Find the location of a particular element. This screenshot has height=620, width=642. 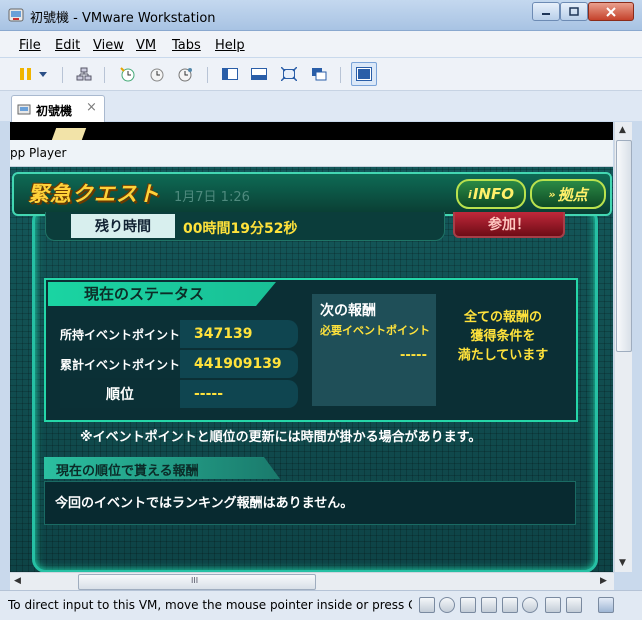

stat-row: 累計イベントポイント 441909139 is located at coordinates (179, 364).